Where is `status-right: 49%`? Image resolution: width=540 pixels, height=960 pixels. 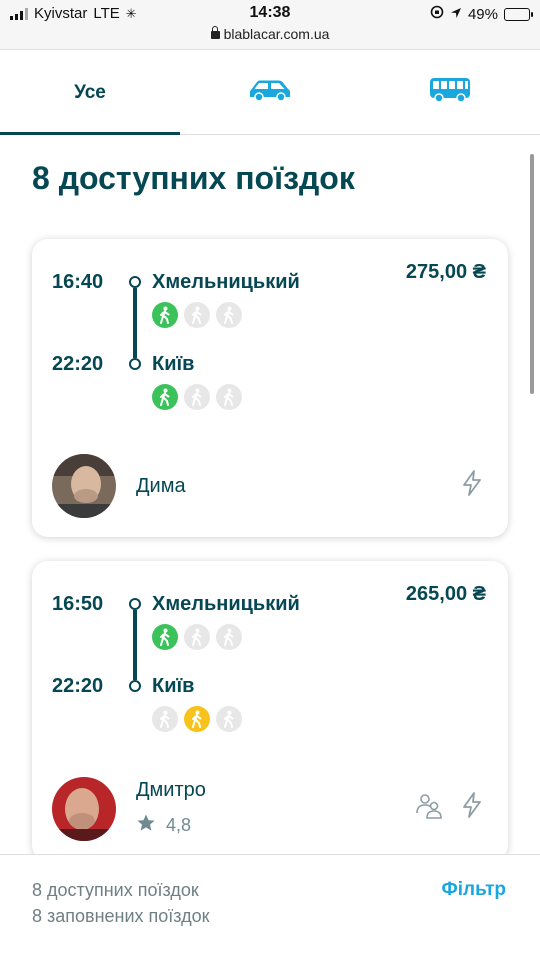 status-right: 49% is located at coordinates (481, 14).